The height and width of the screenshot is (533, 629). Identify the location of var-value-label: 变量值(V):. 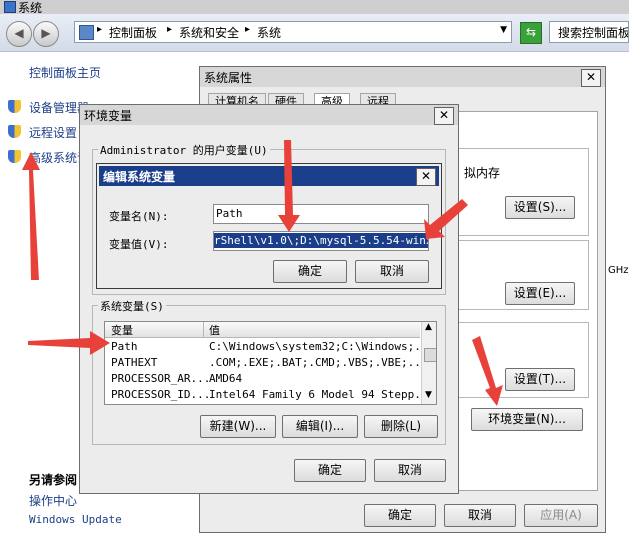
(139, 244).